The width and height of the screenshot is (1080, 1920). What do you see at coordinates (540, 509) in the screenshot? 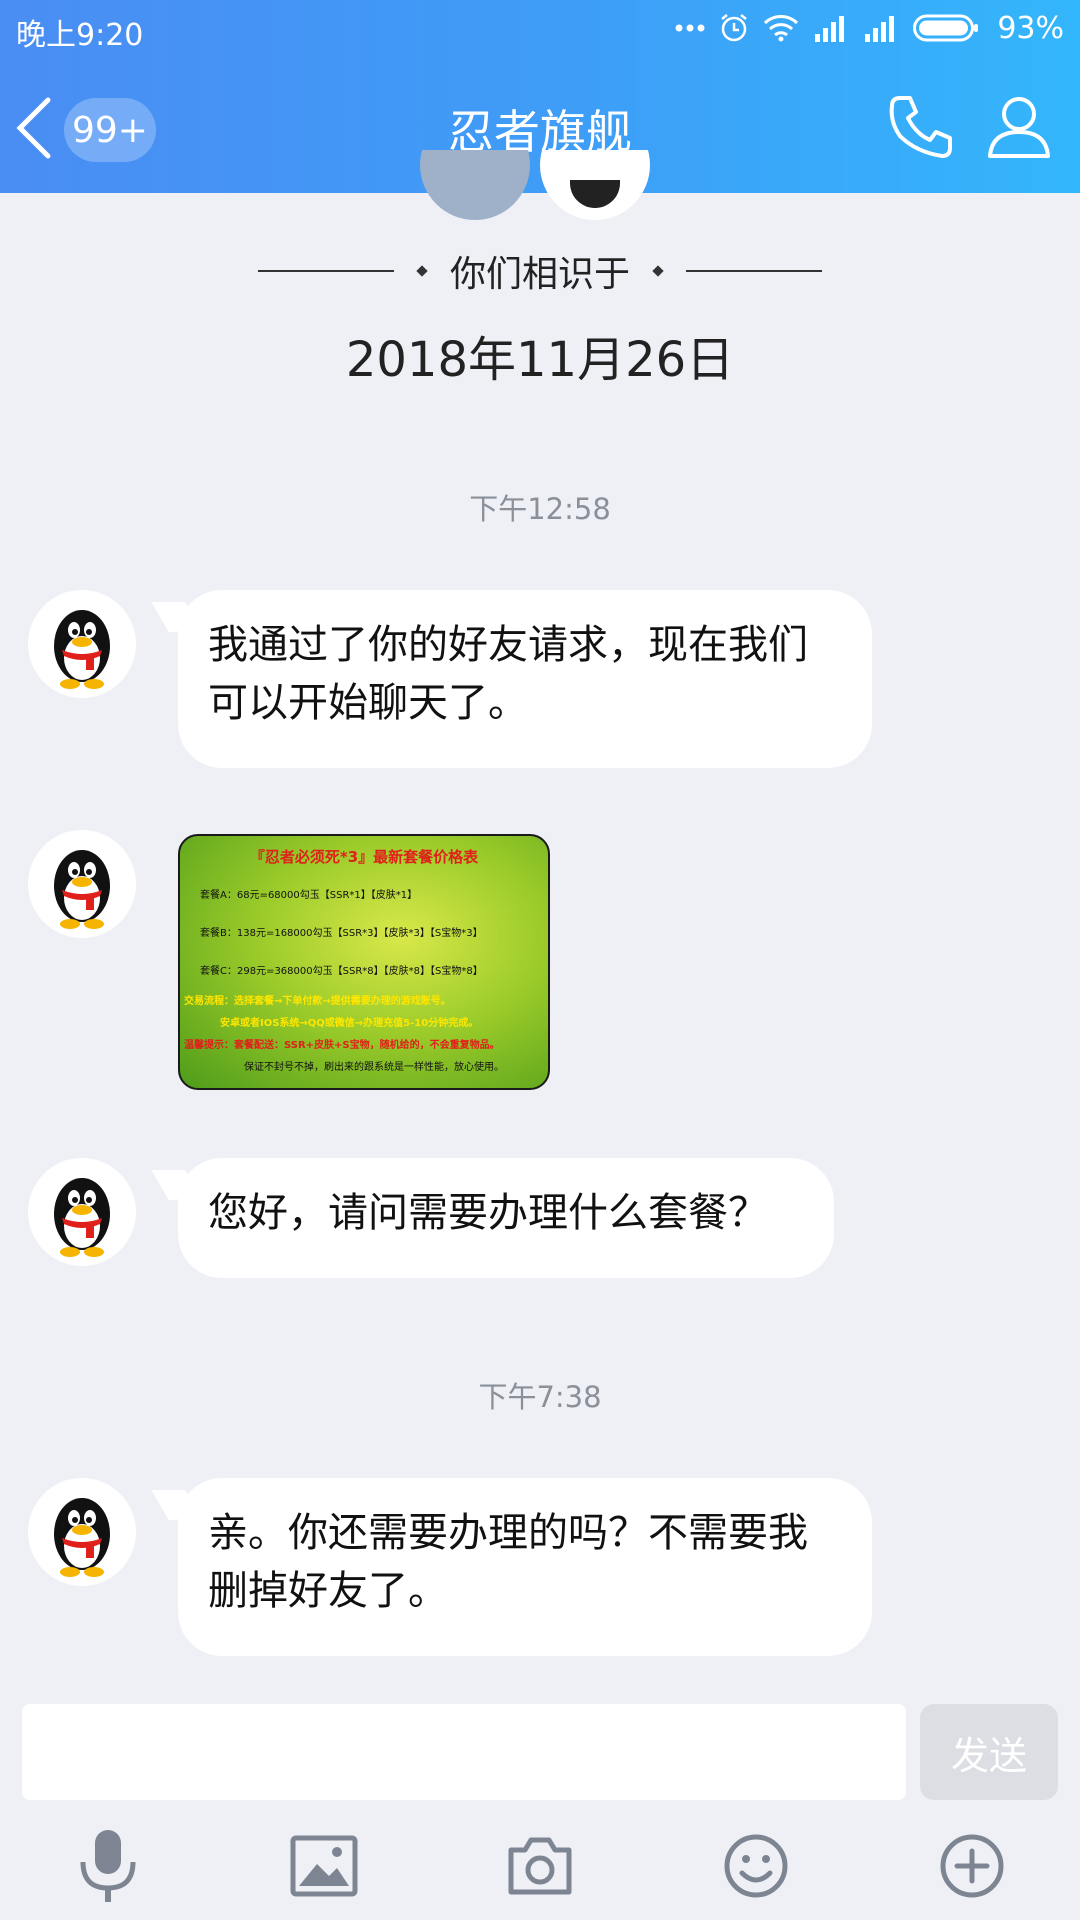
I see `timestamp: 下午12:58` at bounding box center [540, 509].